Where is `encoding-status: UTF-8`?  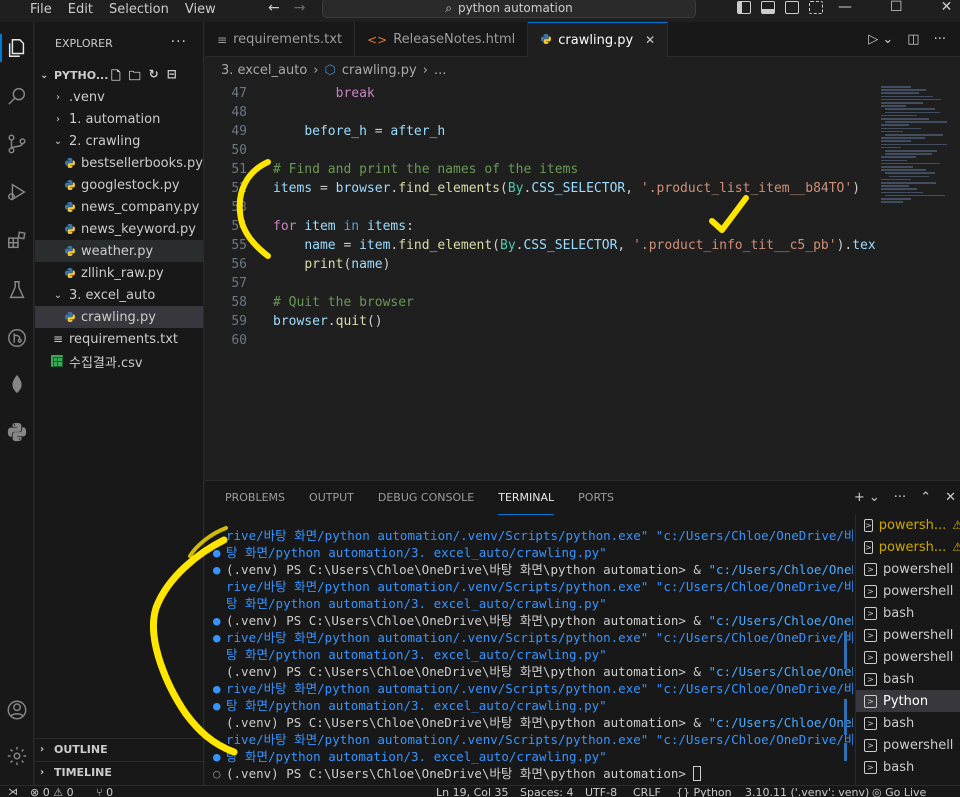 encoding-status: UTF-8 is located at coordinates (601, 791).